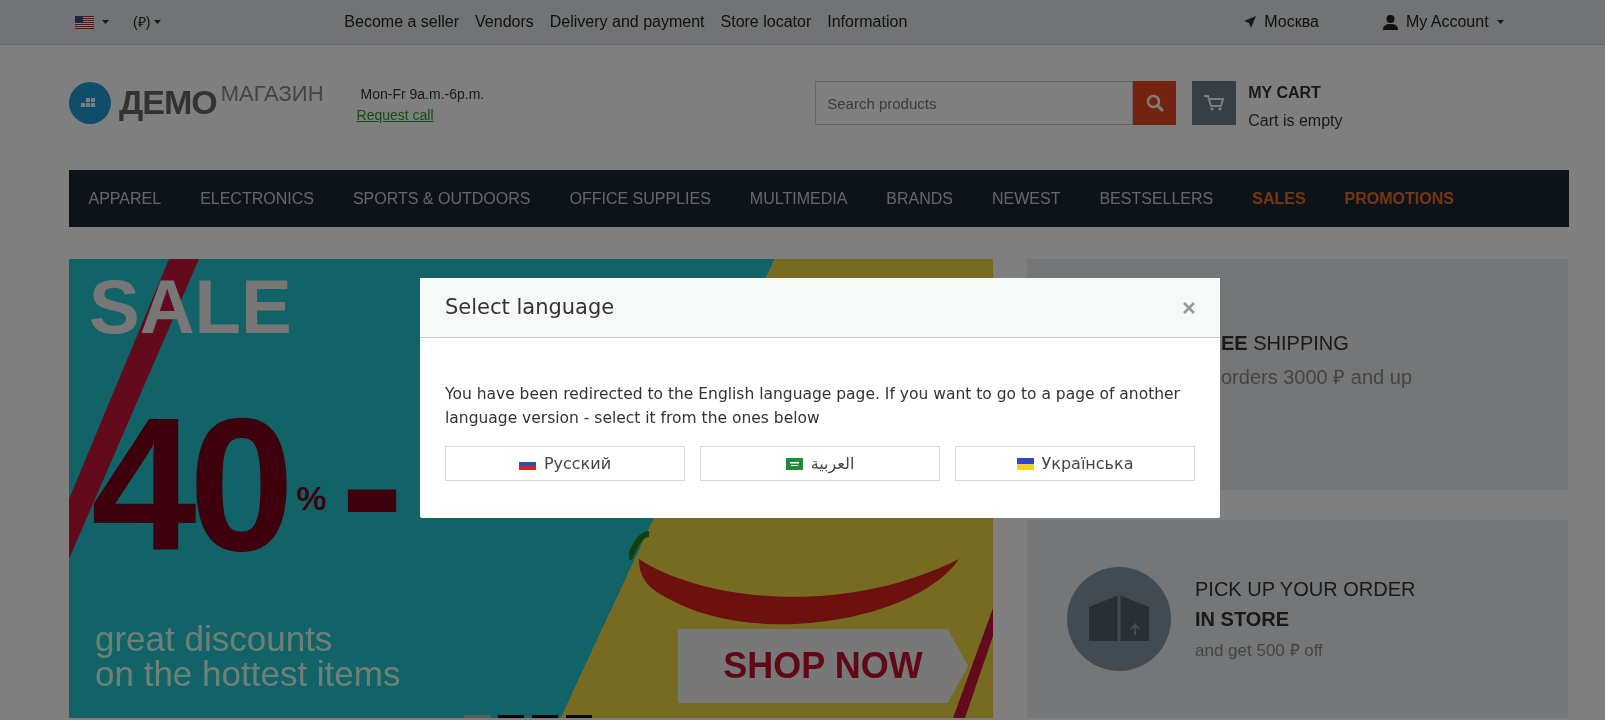 This screenshot has height=720, width=1605. What do you see at coordinates (627, 22) in the screenshot?
I see `top-link: Delivery and payment` at bounding box center [627, 22].